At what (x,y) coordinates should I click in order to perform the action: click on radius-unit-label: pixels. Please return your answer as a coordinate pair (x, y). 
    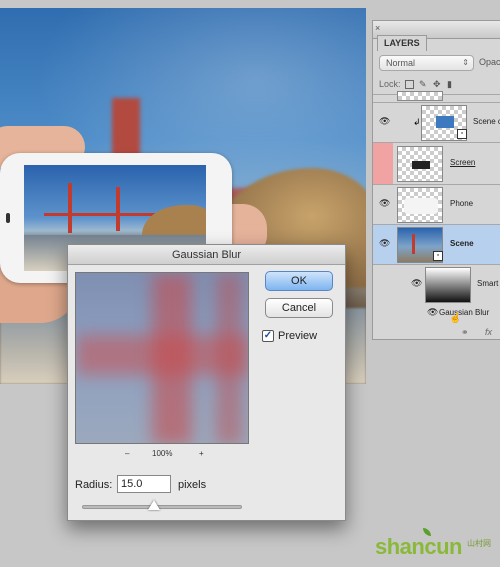
    Looking at the image, I should click on (192, 485).